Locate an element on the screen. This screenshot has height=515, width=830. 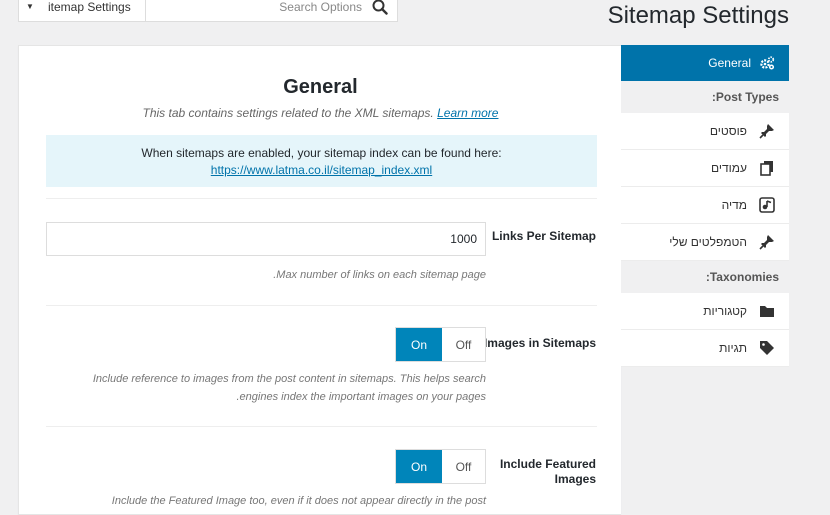
post-types-heading: :Post Types is located at coordinates (705, 97).